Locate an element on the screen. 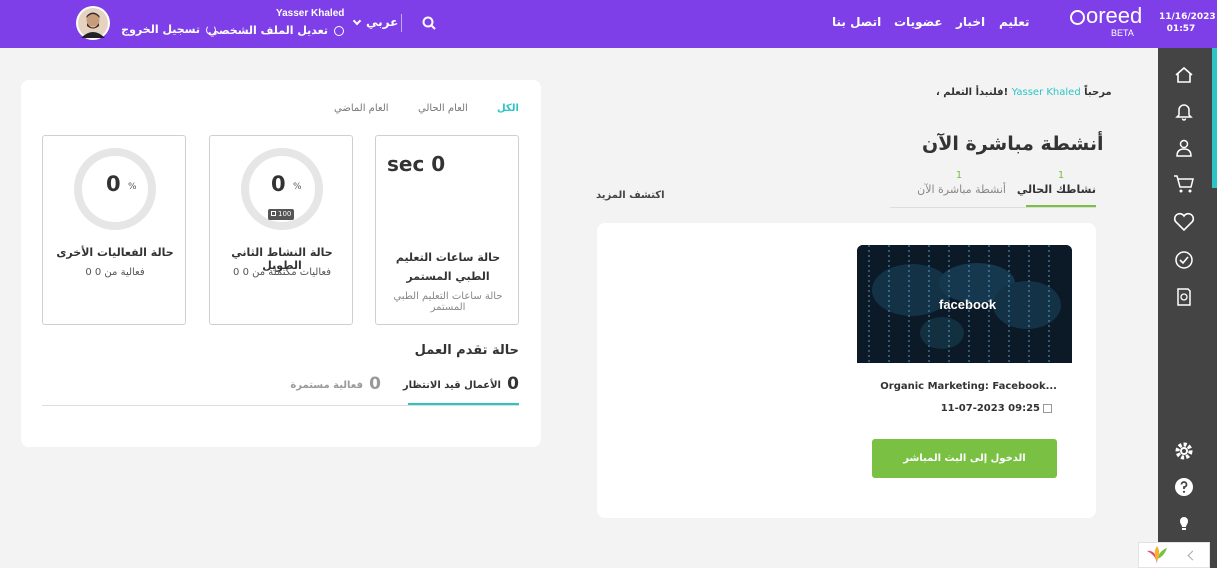  search-icon is located at coordinates (430, 23).